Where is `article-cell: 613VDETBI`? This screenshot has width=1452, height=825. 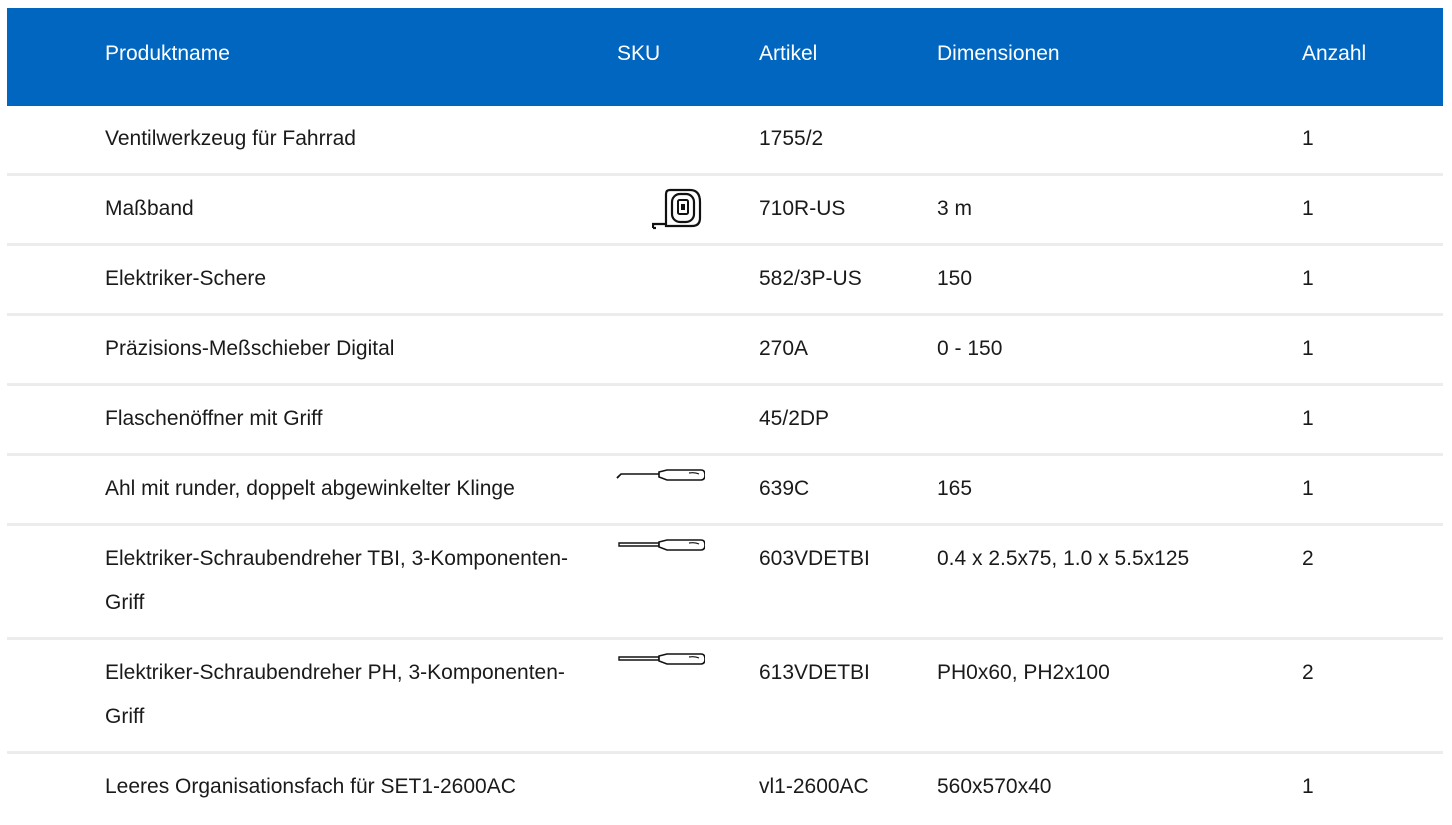
article-cell: 613VDETBI is located at coordinates (814, 672).